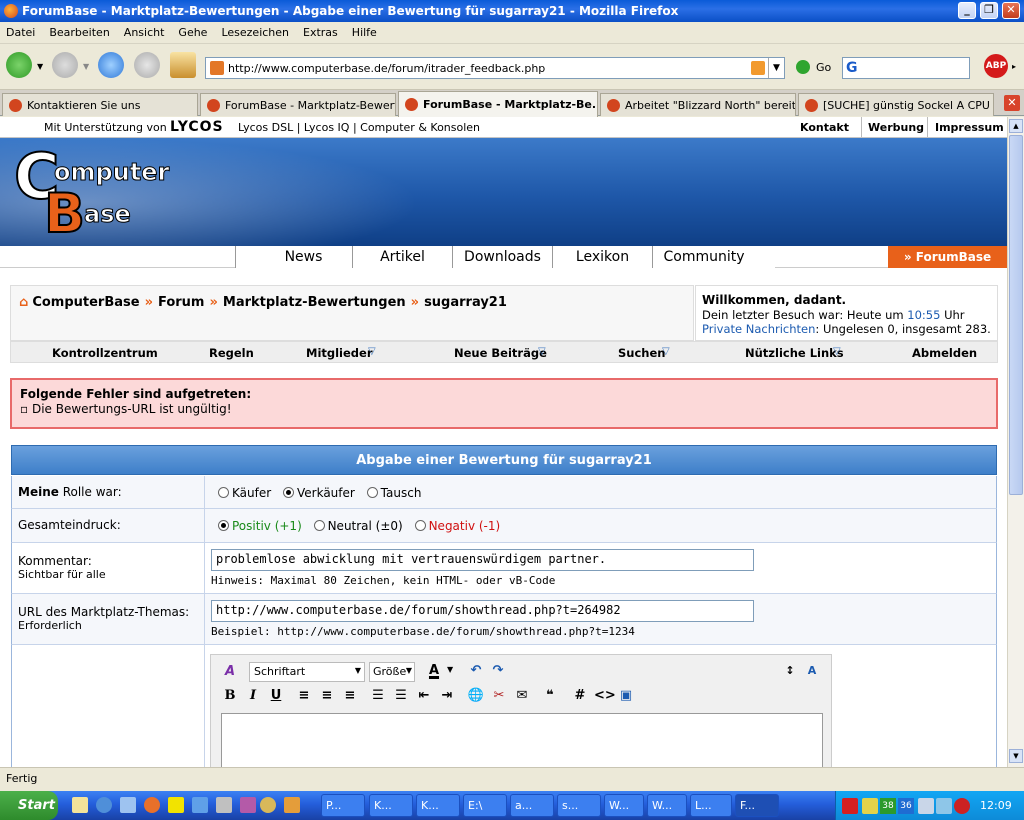 The height and width of the screenshot is (820, 1024). Describe the element at coordinates (580, 696) in the screenshot. I see `hash-icon: #` at that location.